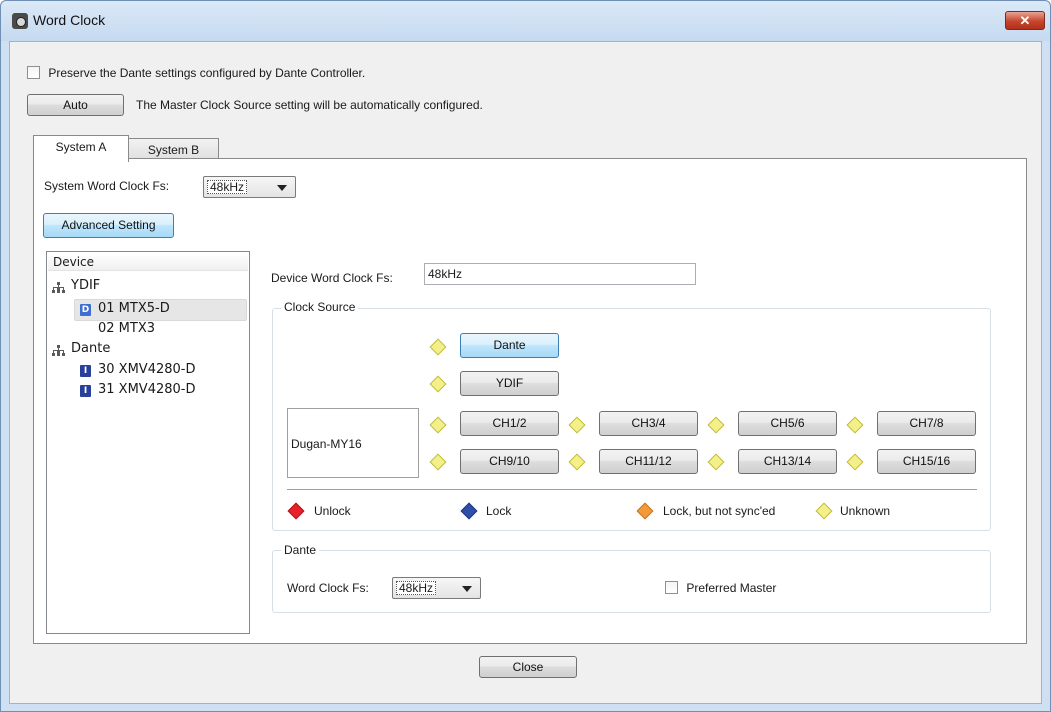 Image resolution: width=1051 pixels, height=712 pixels. What do you see at coordinates (249, 187) in the screenshot?
I see `system-word-clock-select: 48kHz` at bounding box center [249, 187].